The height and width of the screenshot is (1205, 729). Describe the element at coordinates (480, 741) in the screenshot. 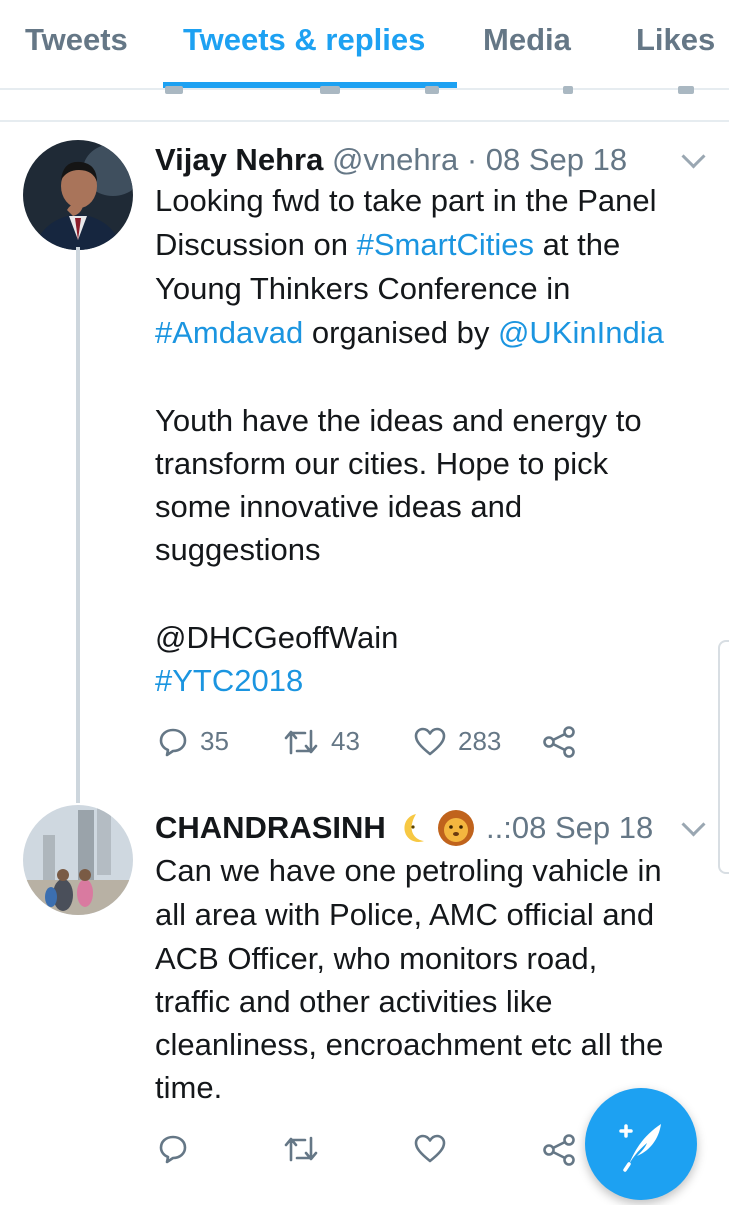

I see `like-count: 283` at that location.